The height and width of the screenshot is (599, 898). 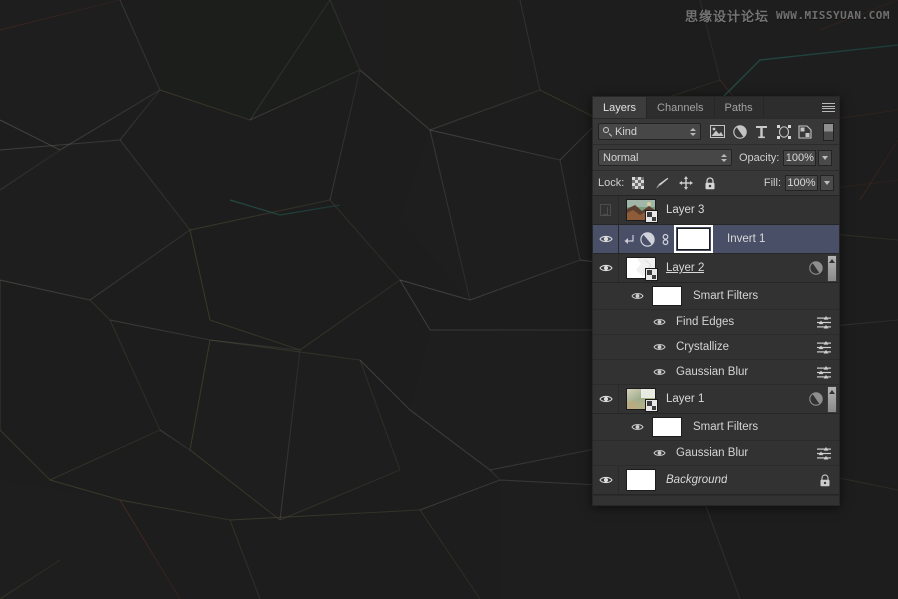 I want to click on smart-filter-name: Crystallize, so click(x=702, y=347).